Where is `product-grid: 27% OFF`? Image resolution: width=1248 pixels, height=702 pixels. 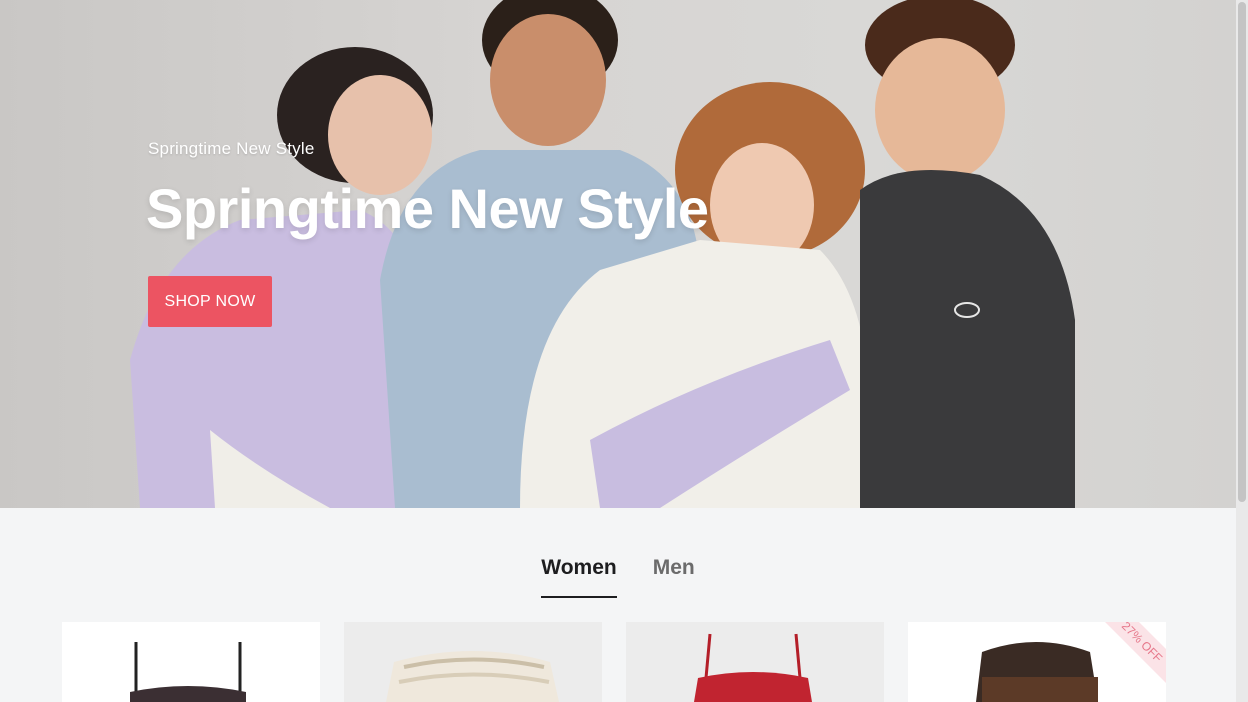
product-grid: 27% OFF is located at coordinates (617, 662).